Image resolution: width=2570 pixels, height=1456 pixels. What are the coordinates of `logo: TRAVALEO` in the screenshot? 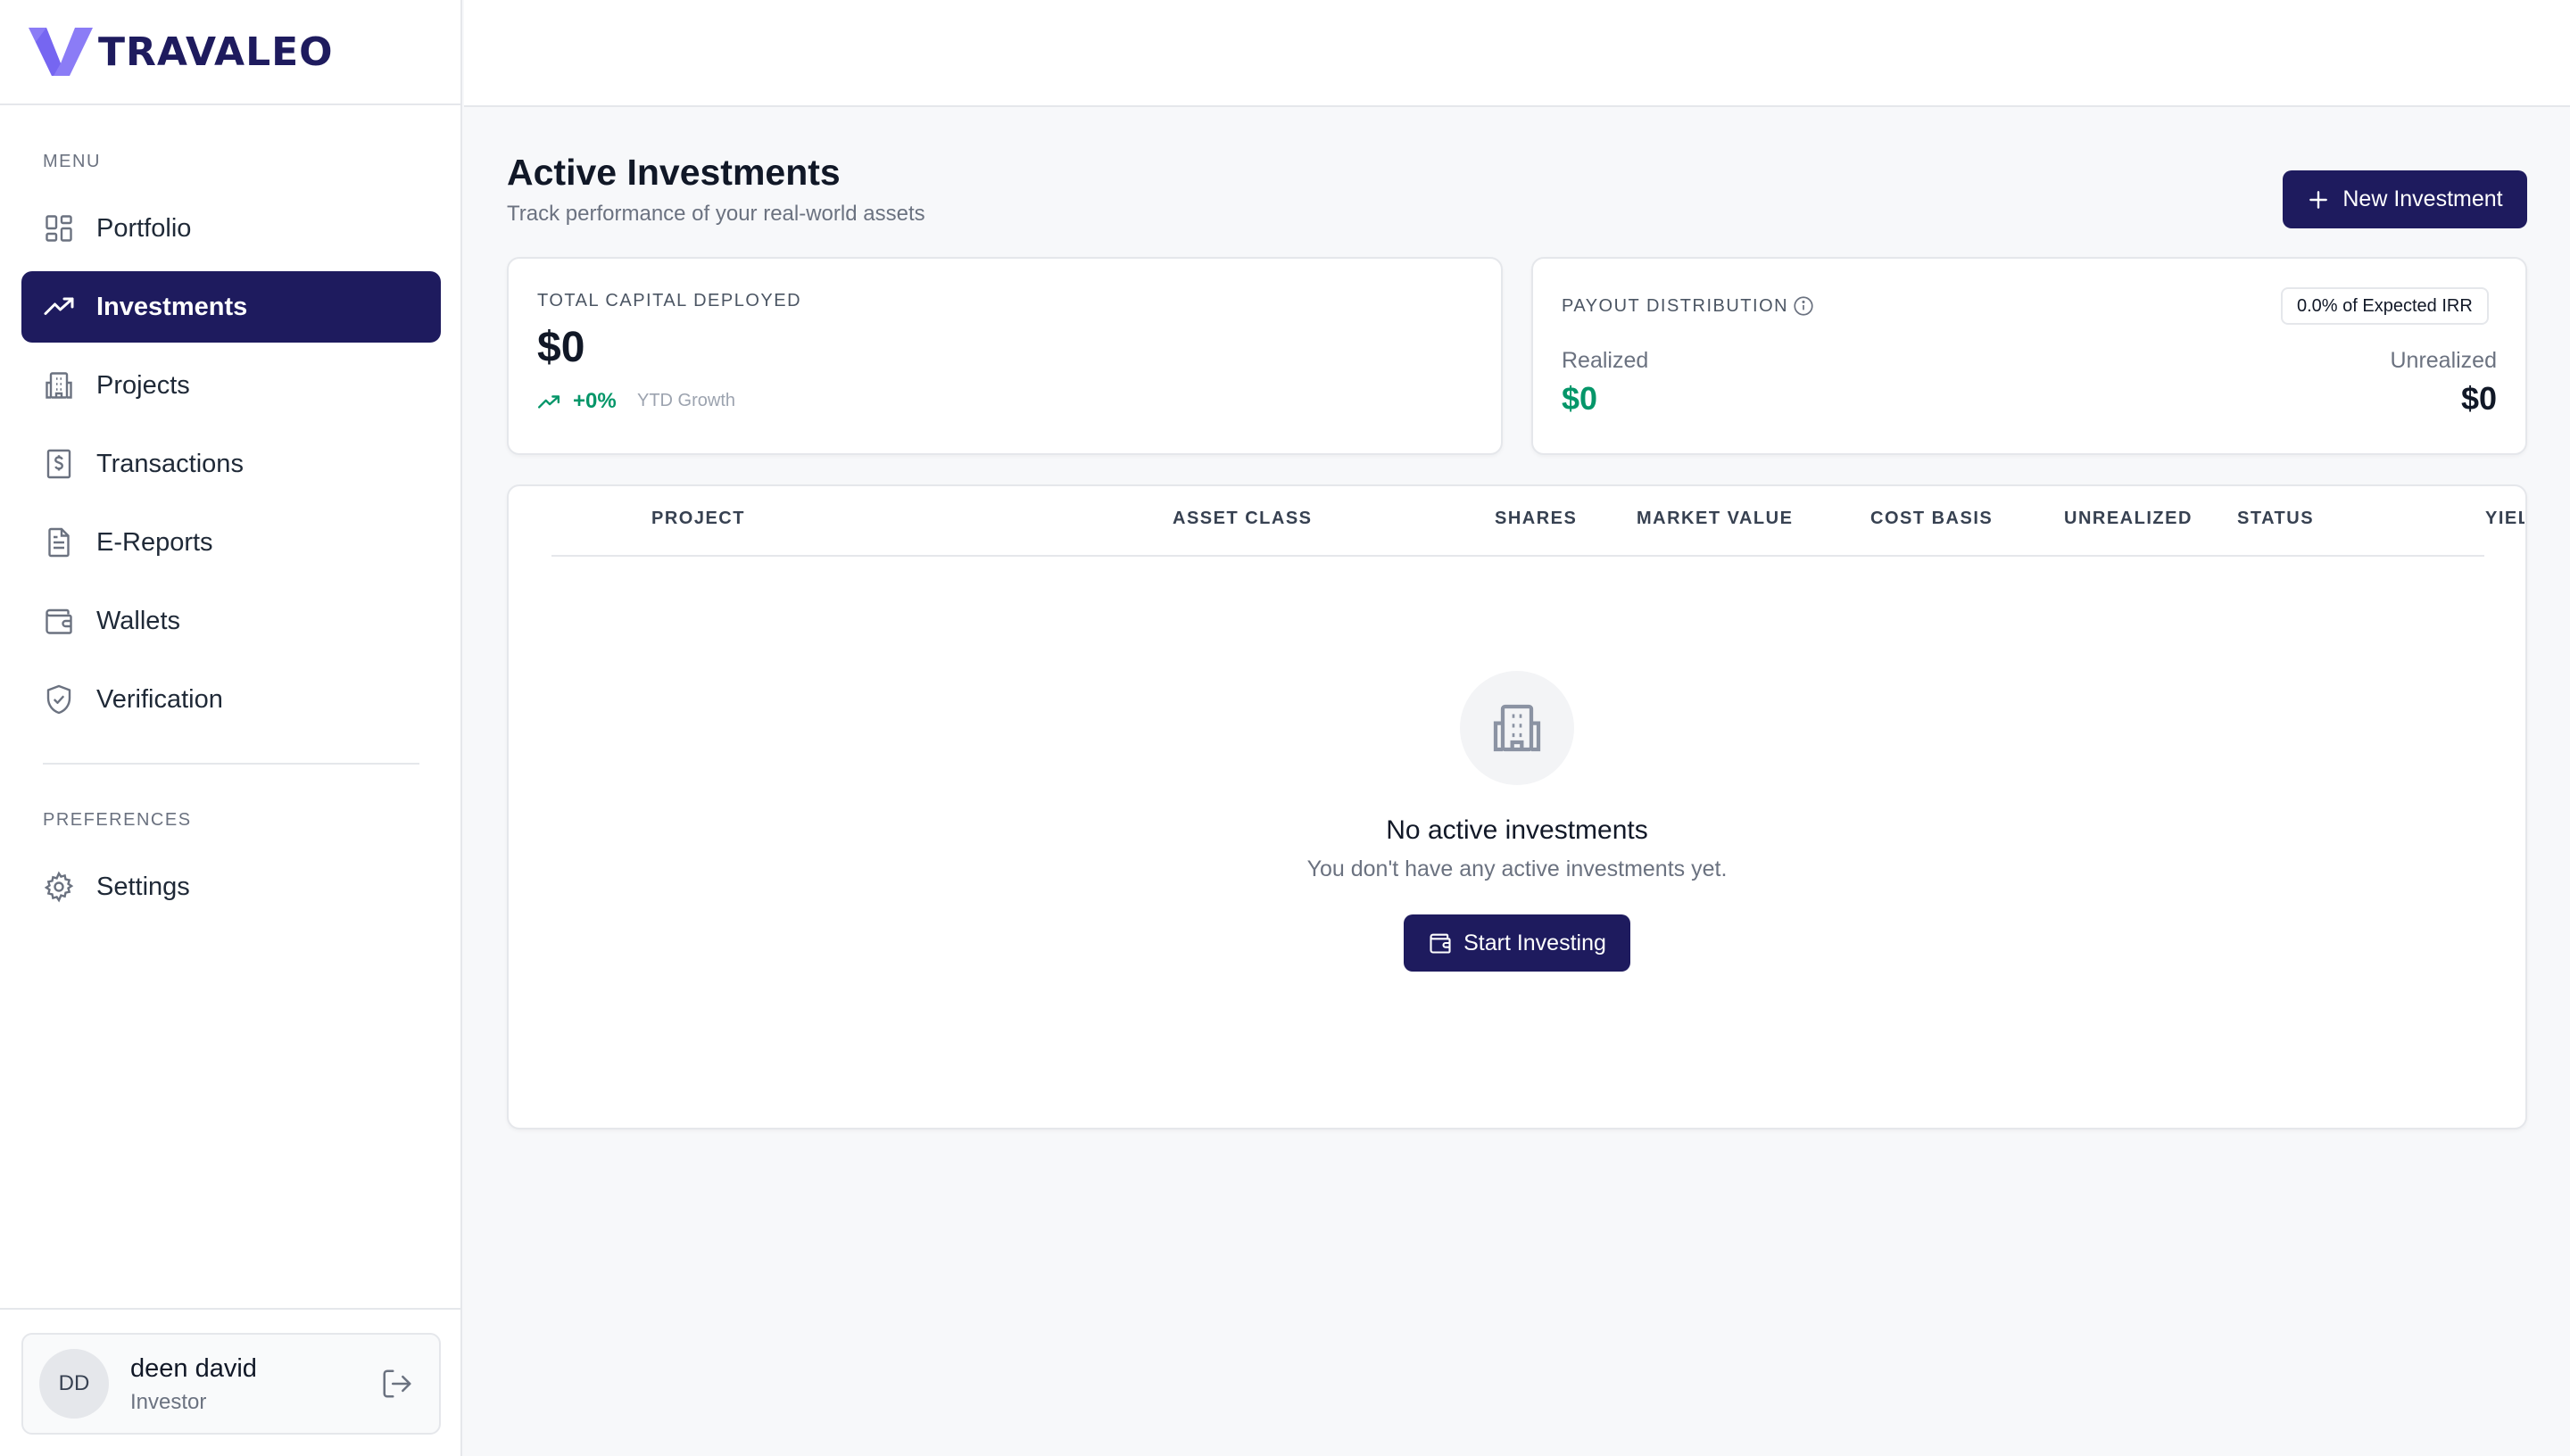 It's located at (230, 52).